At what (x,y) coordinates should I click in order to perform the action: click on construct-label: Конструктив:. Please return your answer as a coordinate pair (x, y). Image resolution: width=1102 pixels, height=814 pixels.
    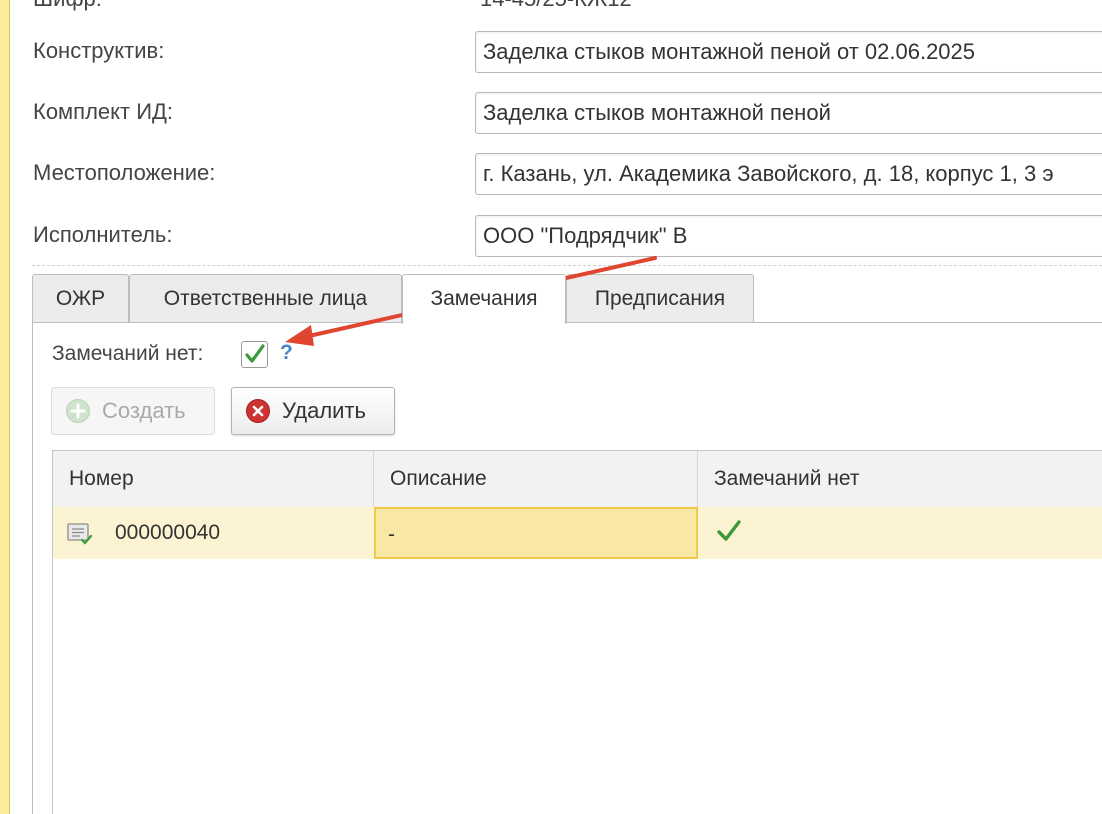
    Looking at the image, I should click on (99, 50).